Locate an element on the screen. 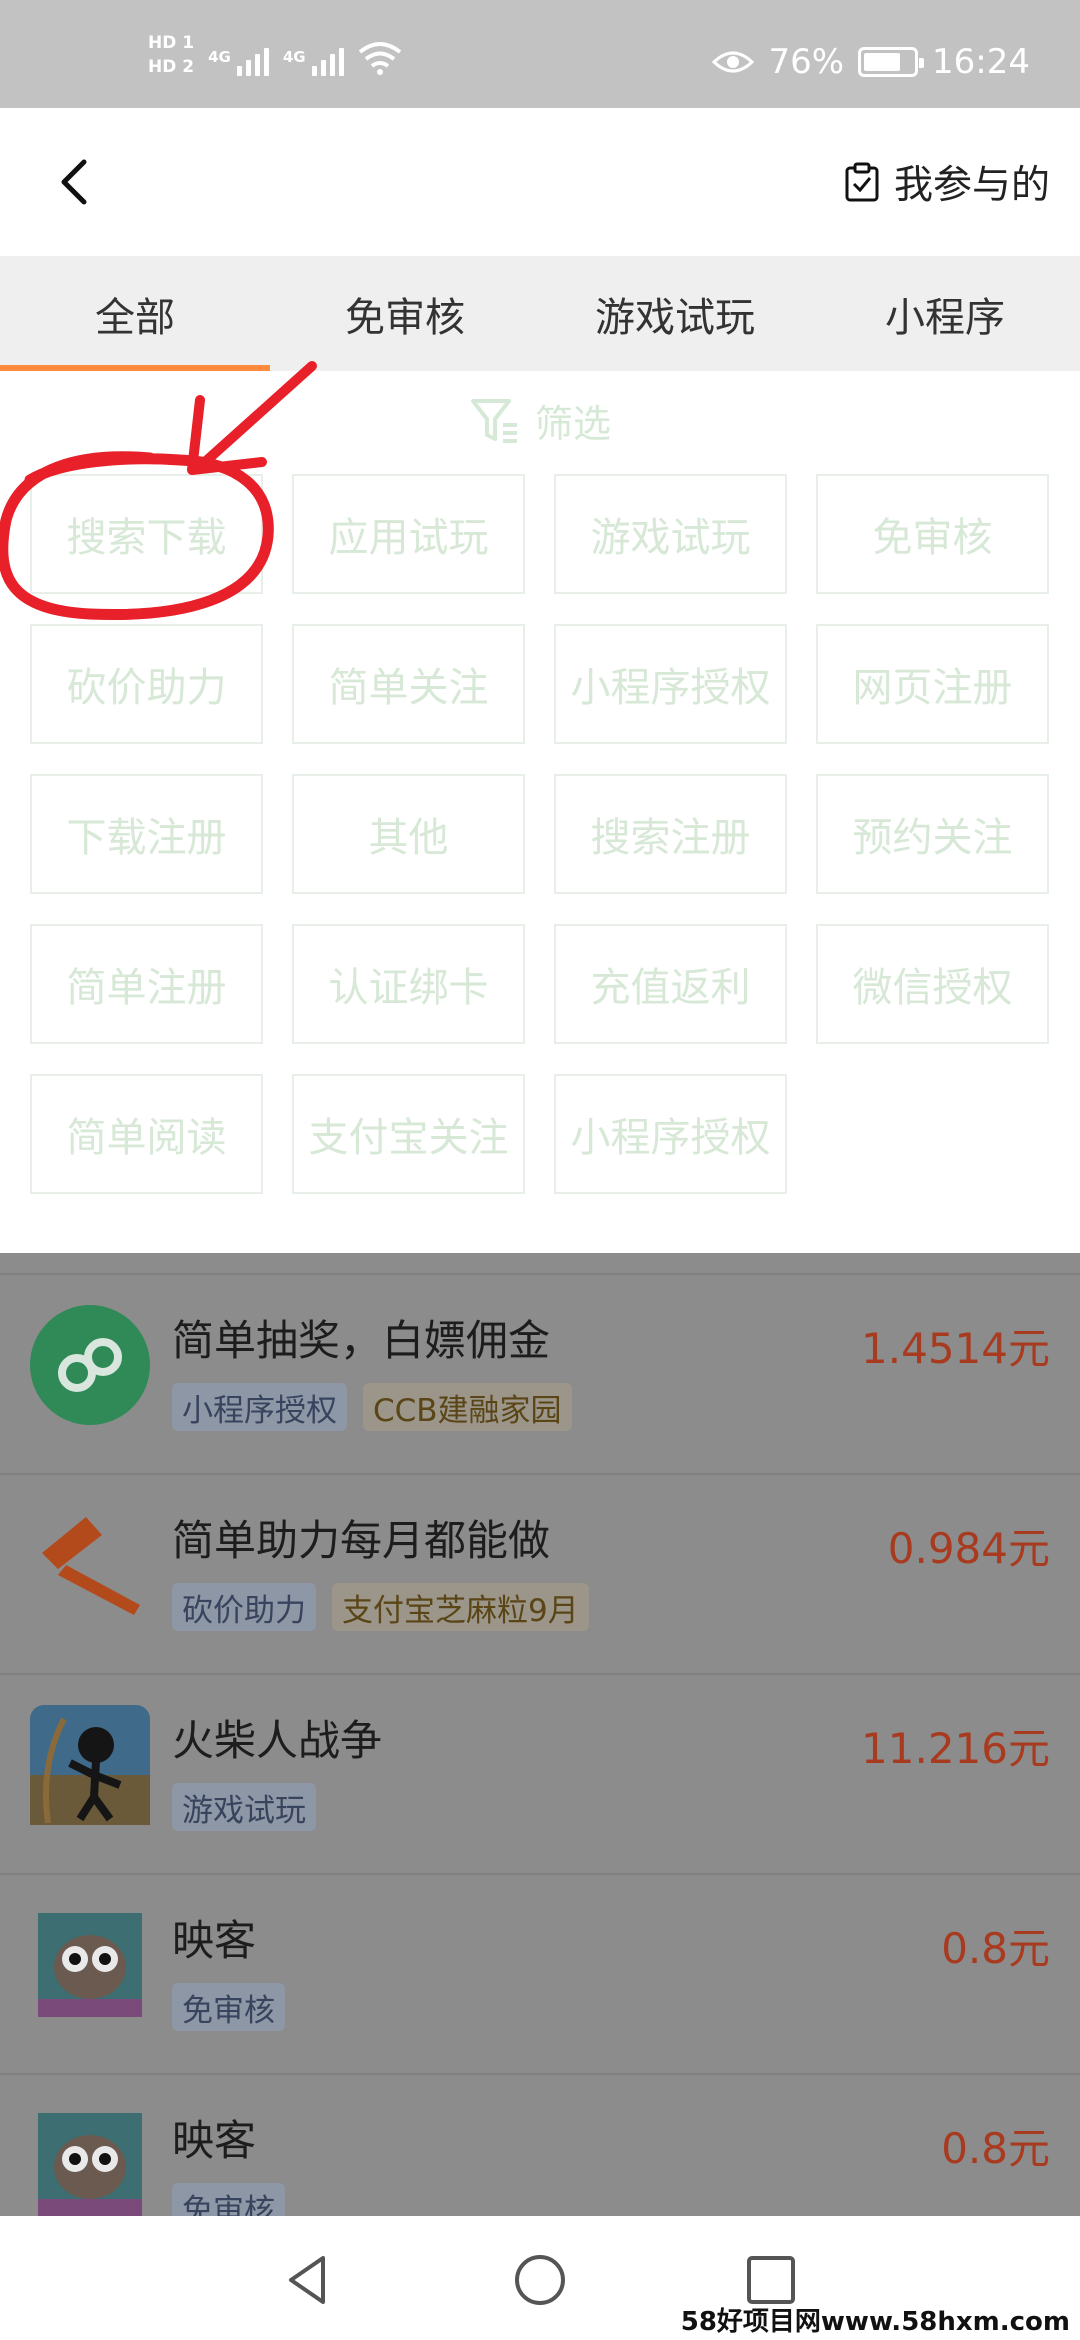 The height and width of the screenshot is (2340, 1080). filter-option: 其他 is located at coordinates (408, 834).